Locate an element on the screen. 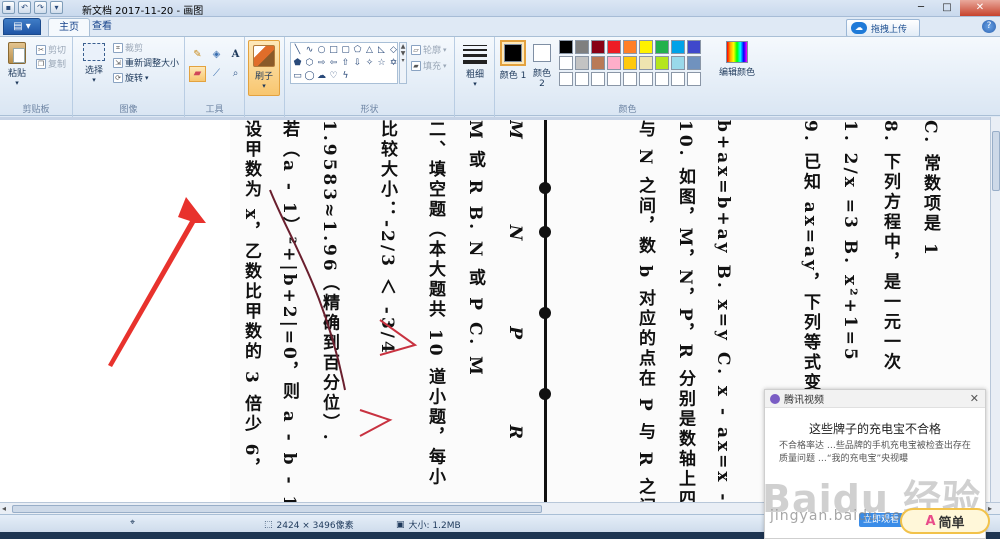 Image resolution: width=1000 pixels, height=539 pixels. rounded-rectangle-shape-icon: ▢ is located at coordinates (345, 50).